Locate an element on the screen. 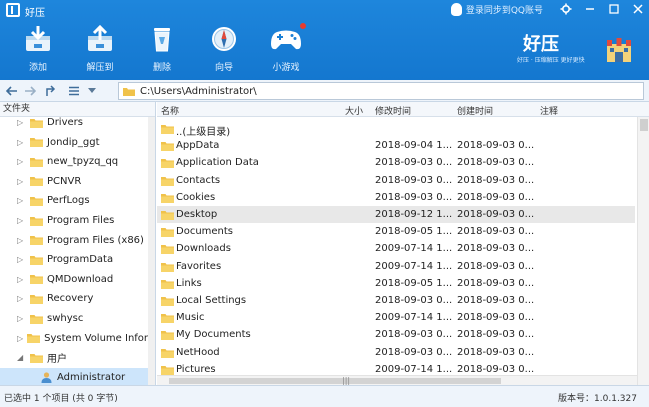 Image resolution: width=649 pixels, height=407 pixels. expanded-arrow-icon: ◢ is located at coordinates (21, 357).